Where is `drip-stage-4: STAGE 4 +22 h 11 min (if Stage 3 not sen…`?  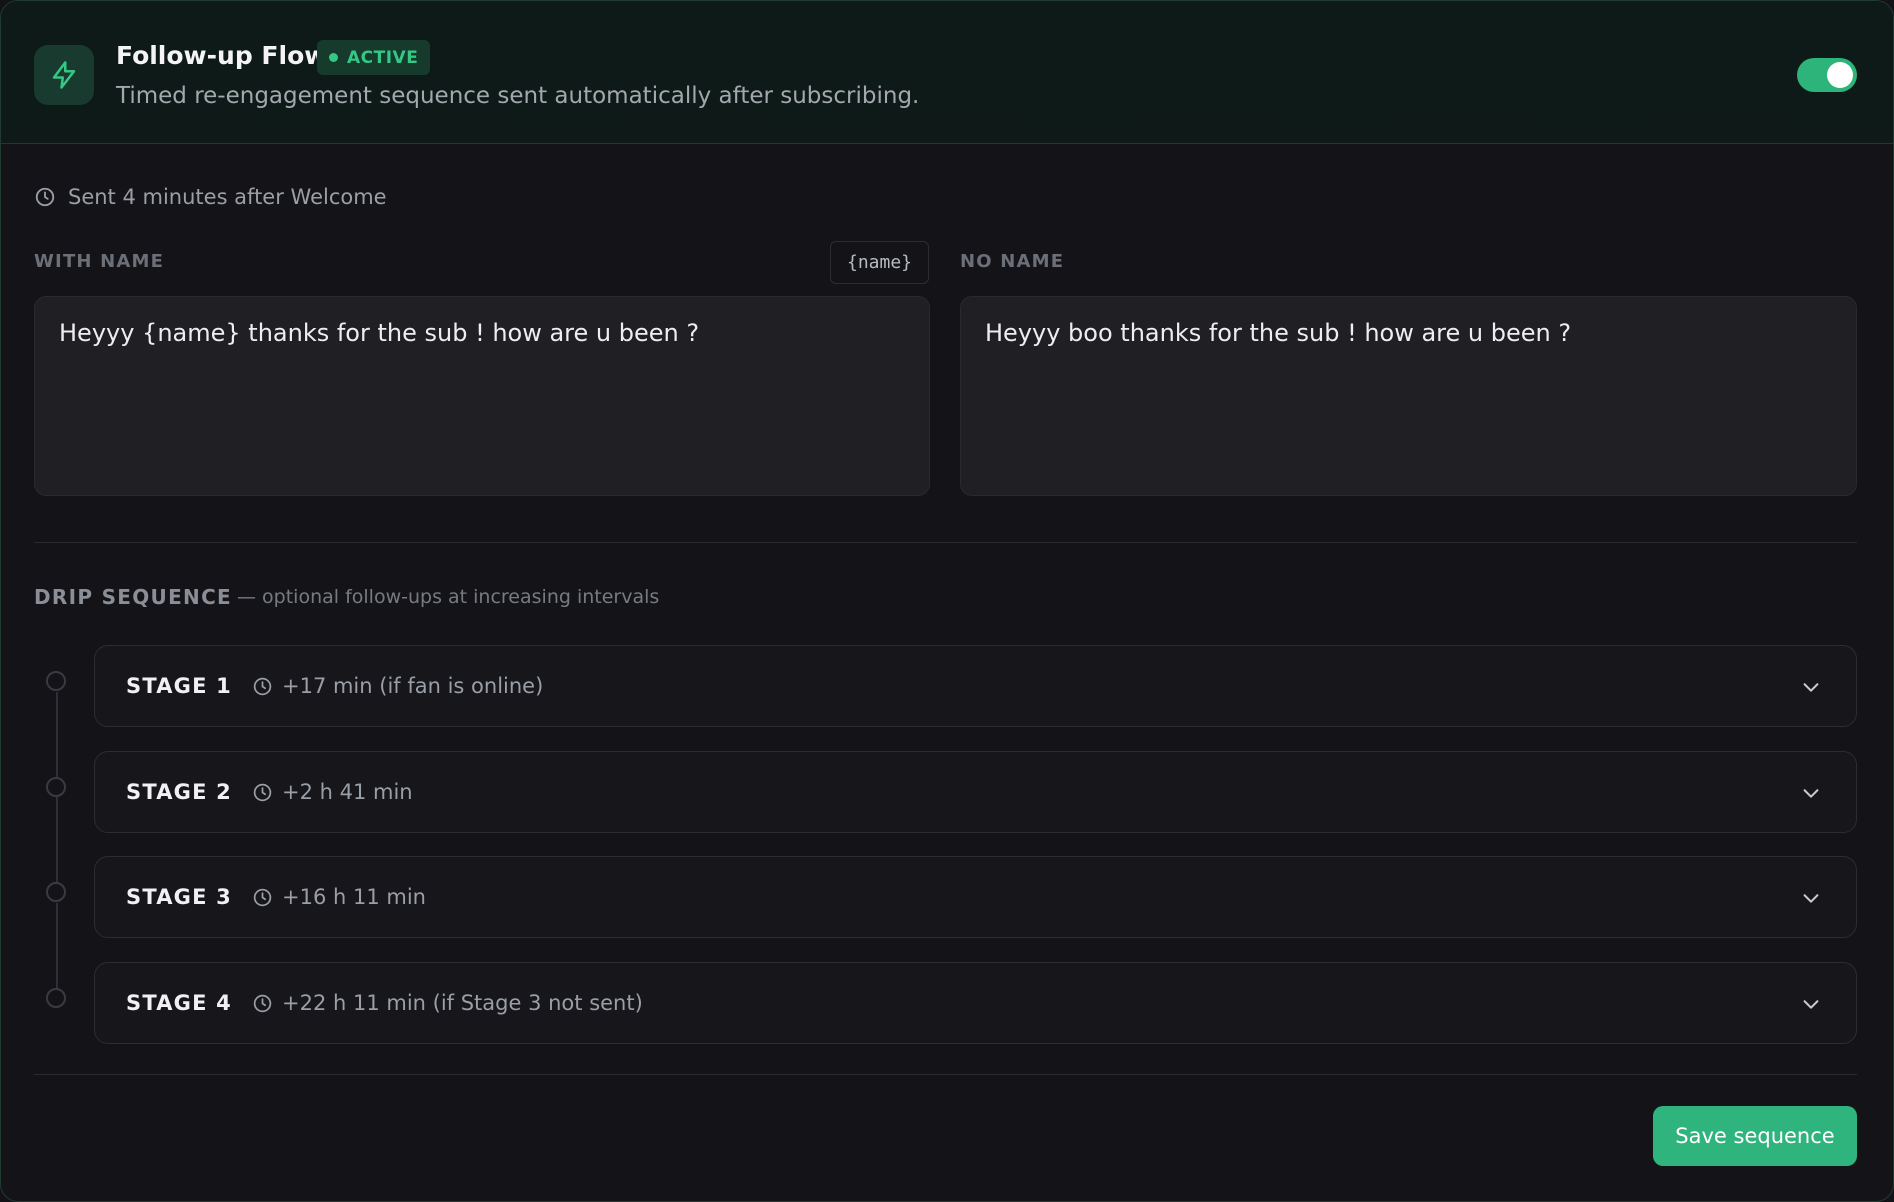
drip-stage-4: STAGE 4 +22 h 11 min (if Stage 3 not sen… is located at coordinates (975, 1003).